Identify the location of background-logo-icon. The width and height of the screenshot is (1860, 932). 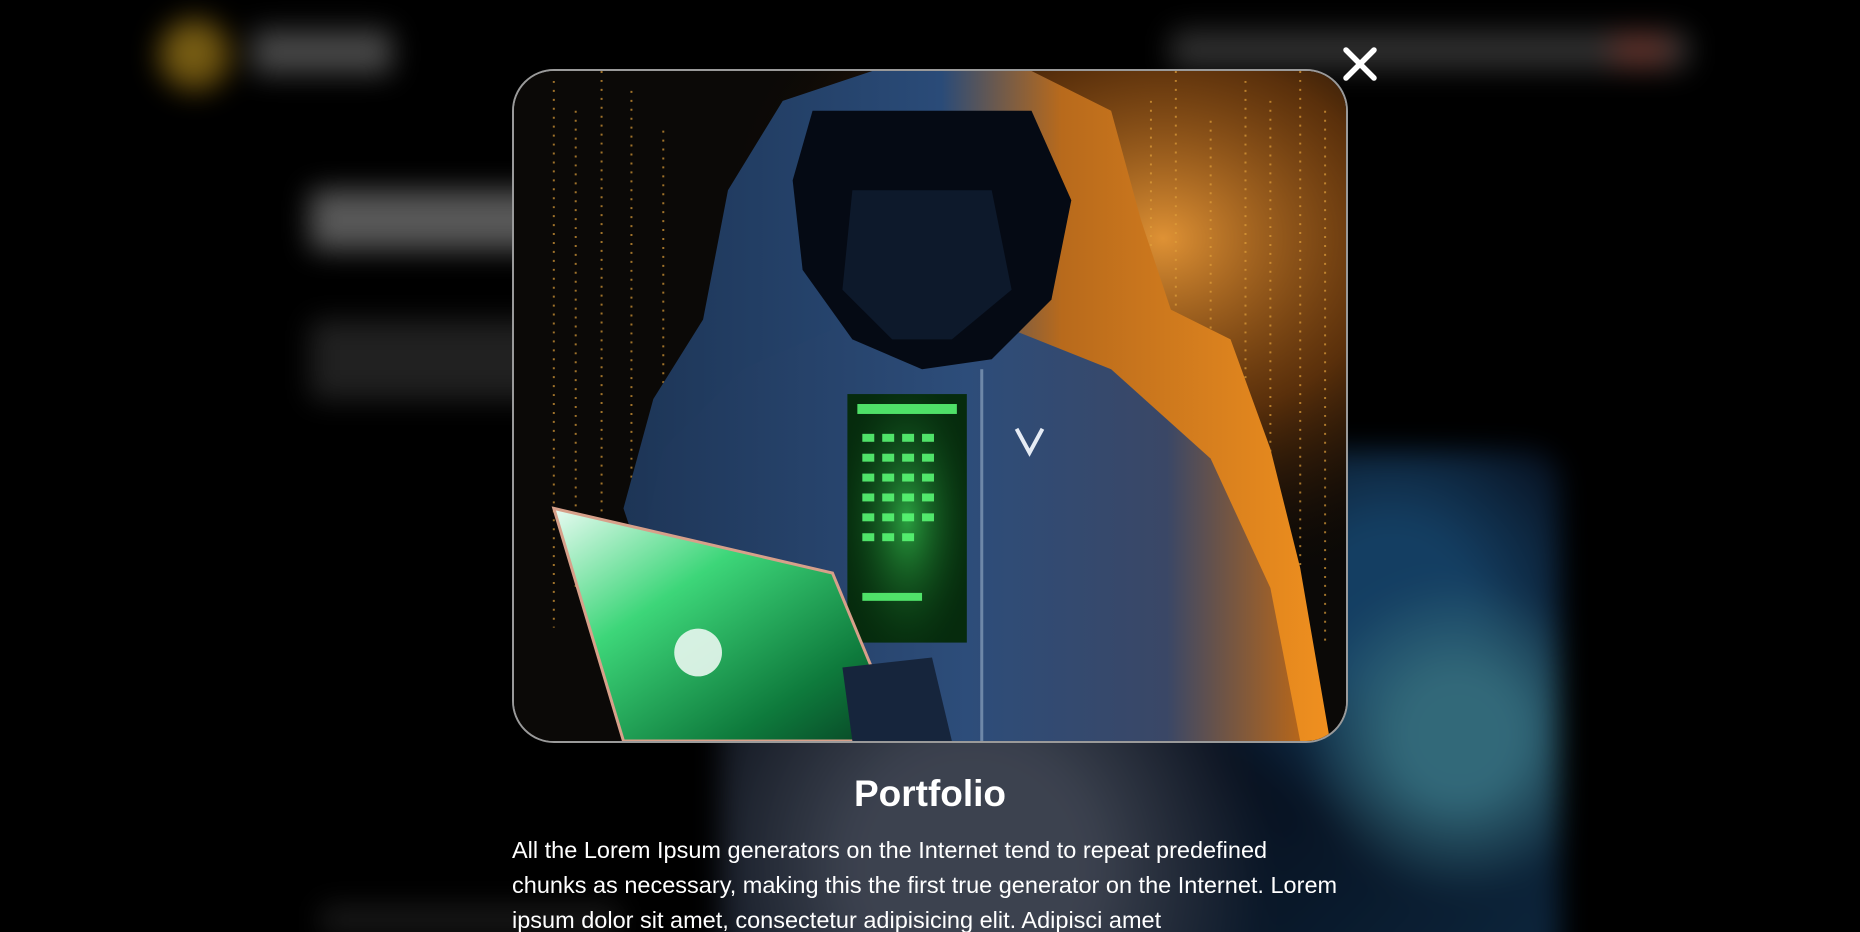
(195, 55).